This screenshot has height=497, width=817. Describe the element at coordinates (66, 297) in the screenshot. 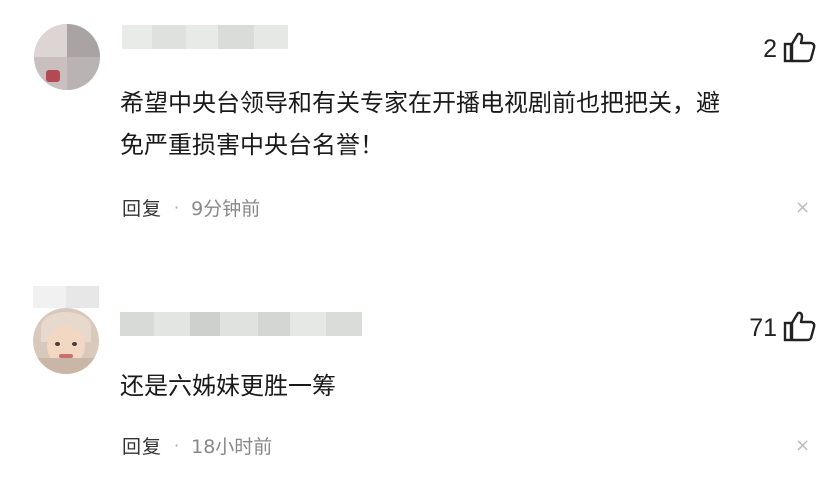

I see `avatar-mosaic` at that location.